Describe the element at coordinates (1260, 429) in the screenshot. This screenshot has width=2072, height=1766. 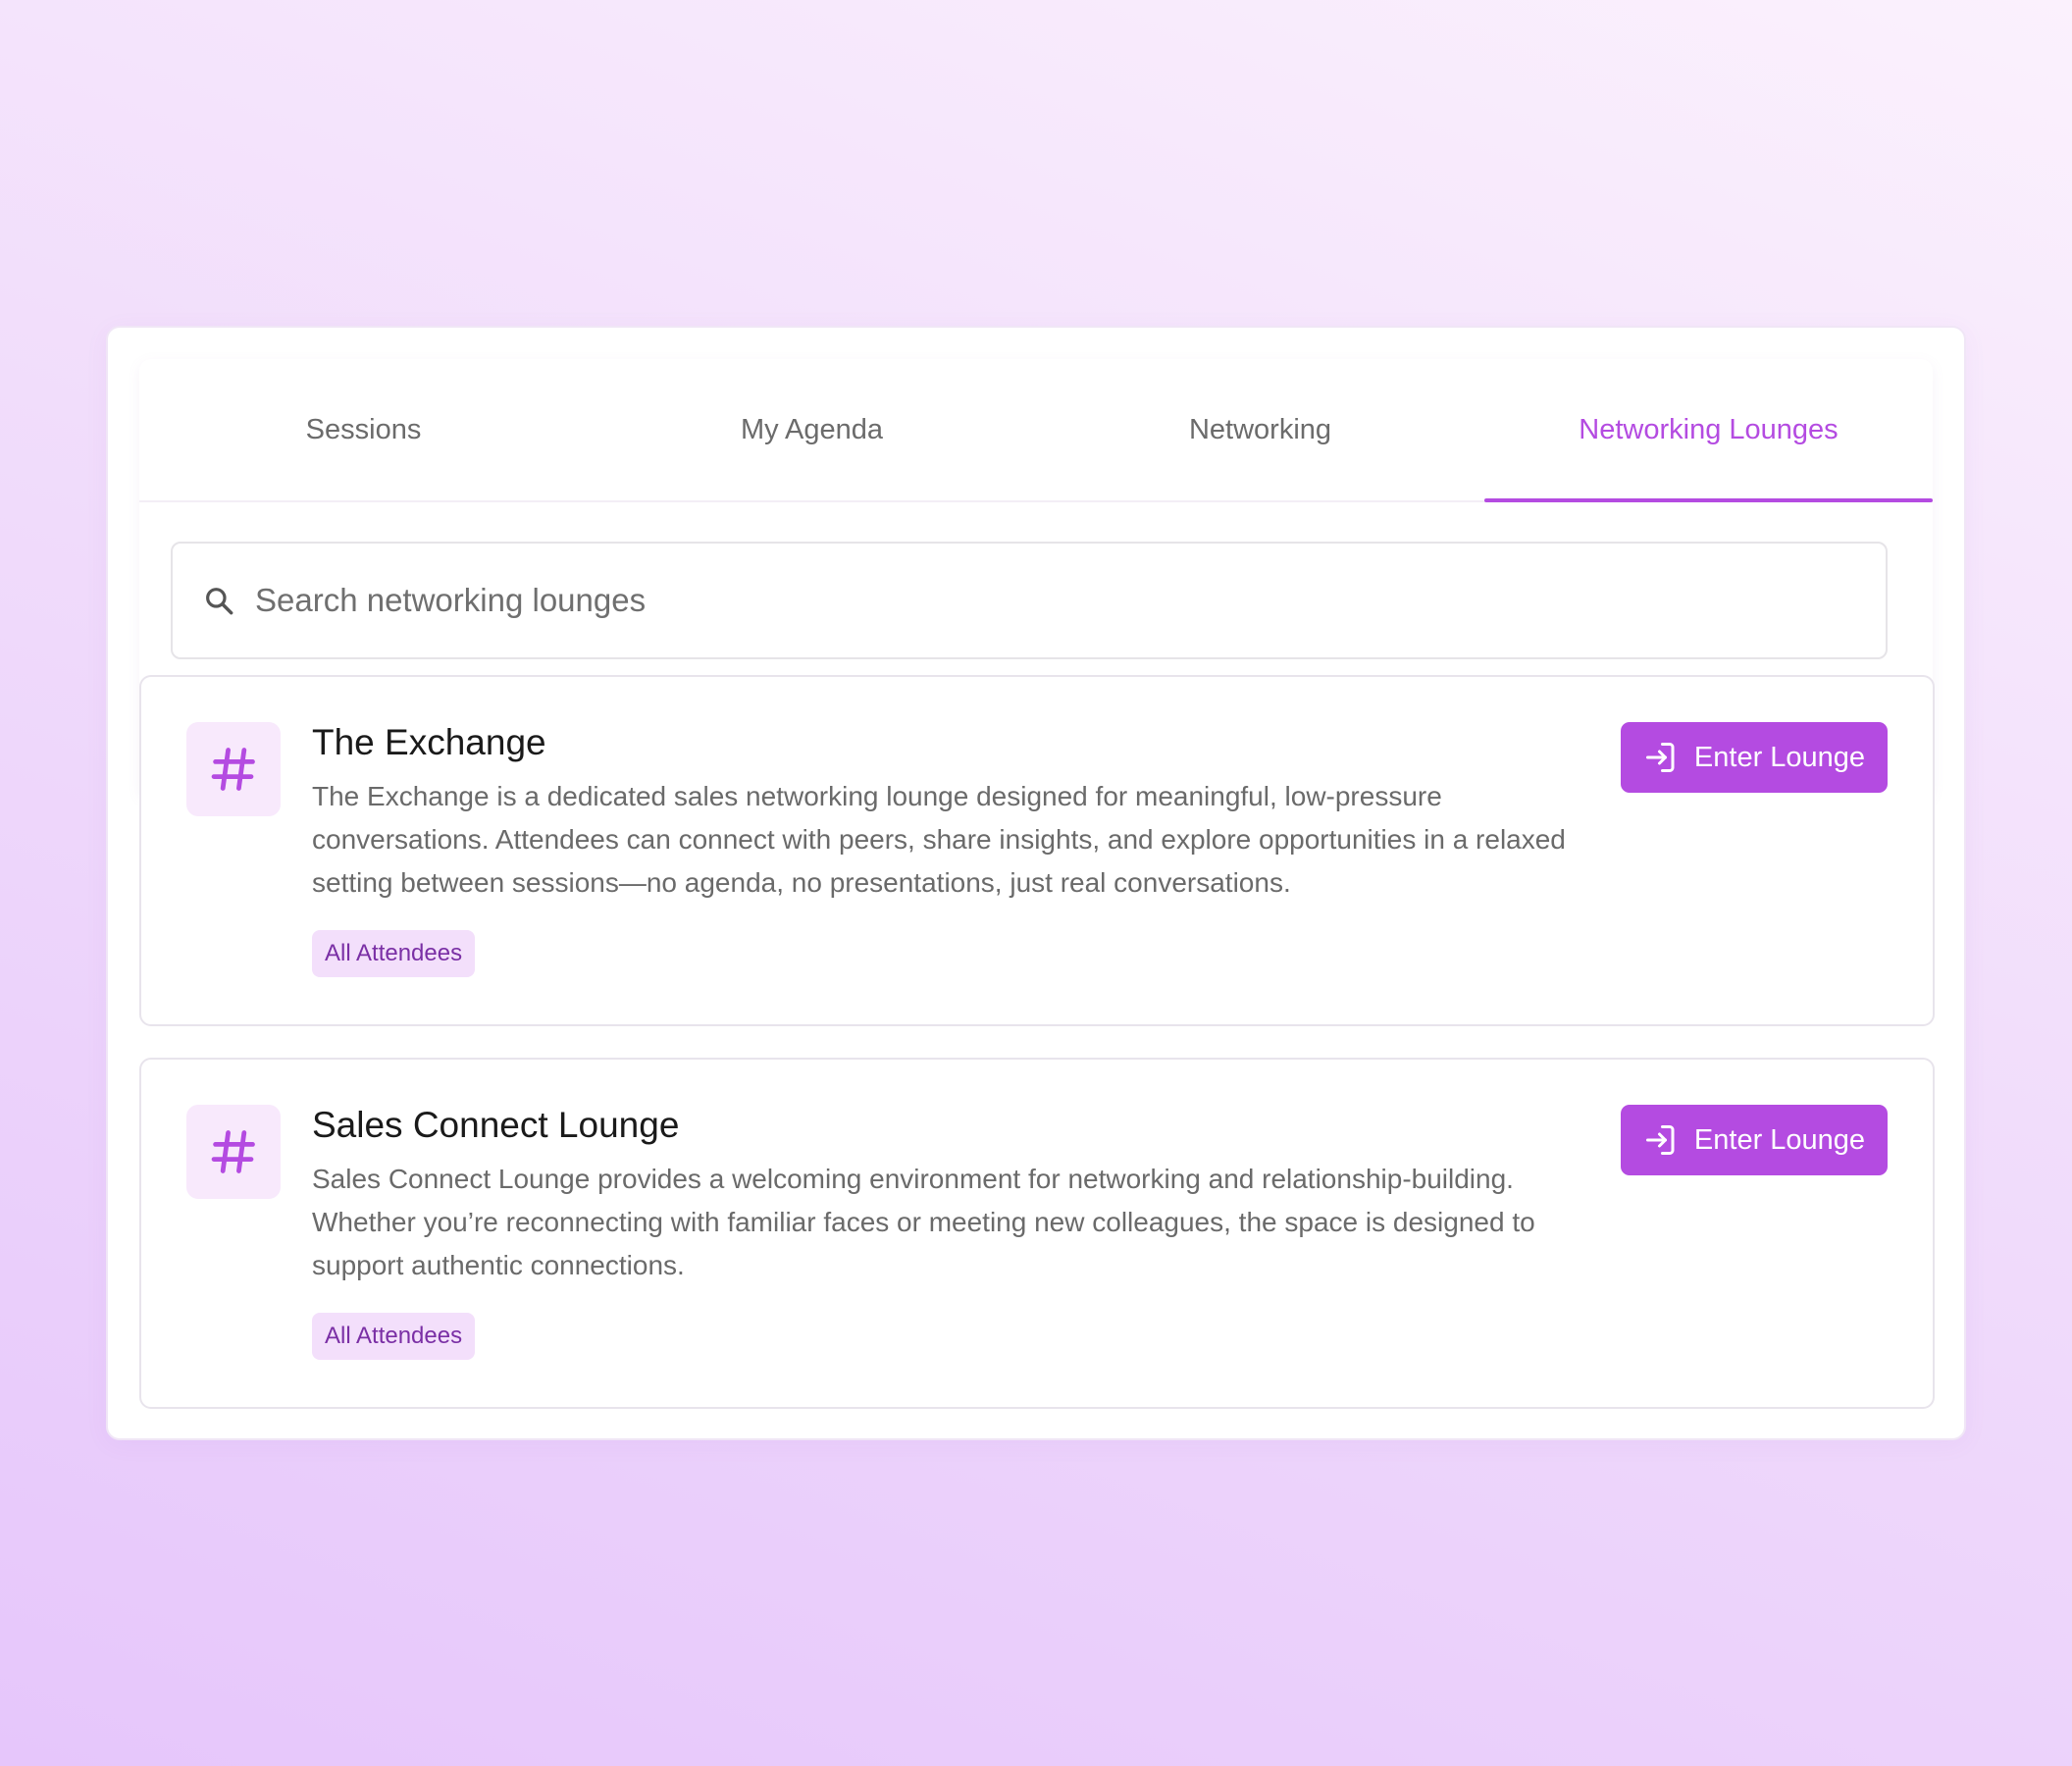
I see `tab-networking: Networking` at that location.